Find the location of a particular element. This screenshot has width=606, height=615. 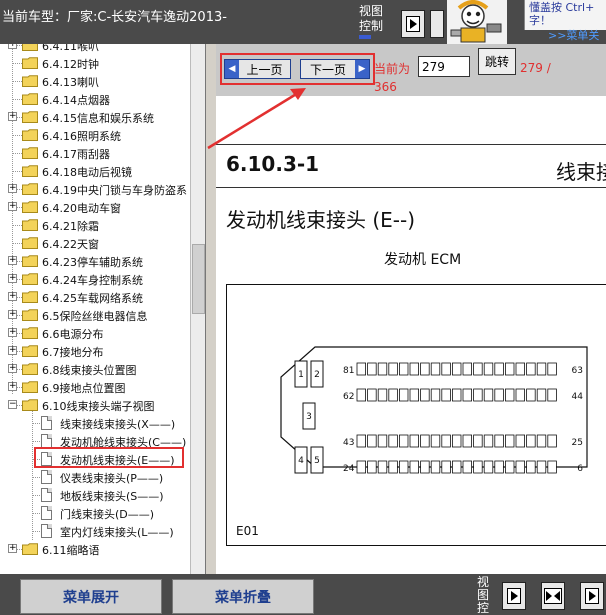

selected-item-highlight is located at coordinates (109, 457).